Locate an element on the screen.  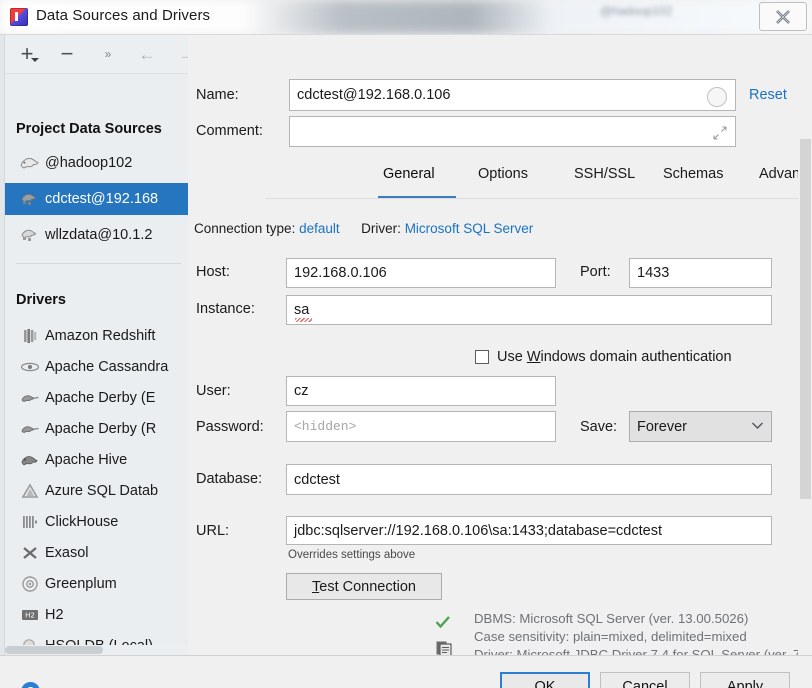
driver-item-clickhouse: ClickHouse is located at coordinates (96, 521).